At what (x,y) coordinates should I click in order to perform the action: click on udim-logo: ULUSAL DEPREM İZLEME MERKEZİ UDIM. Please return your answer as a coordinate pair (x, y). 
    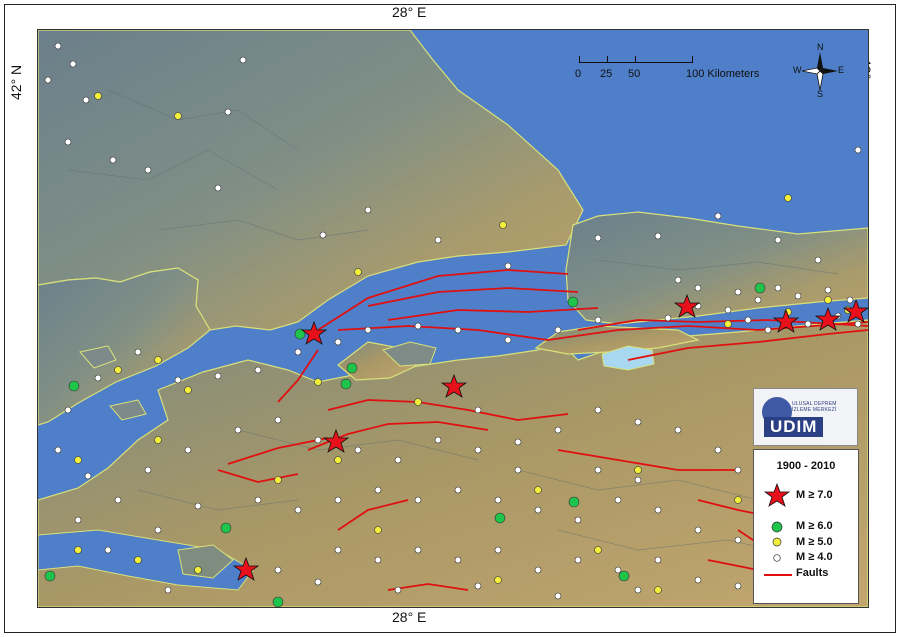
    Looking at the image, I should click on (805, 417).